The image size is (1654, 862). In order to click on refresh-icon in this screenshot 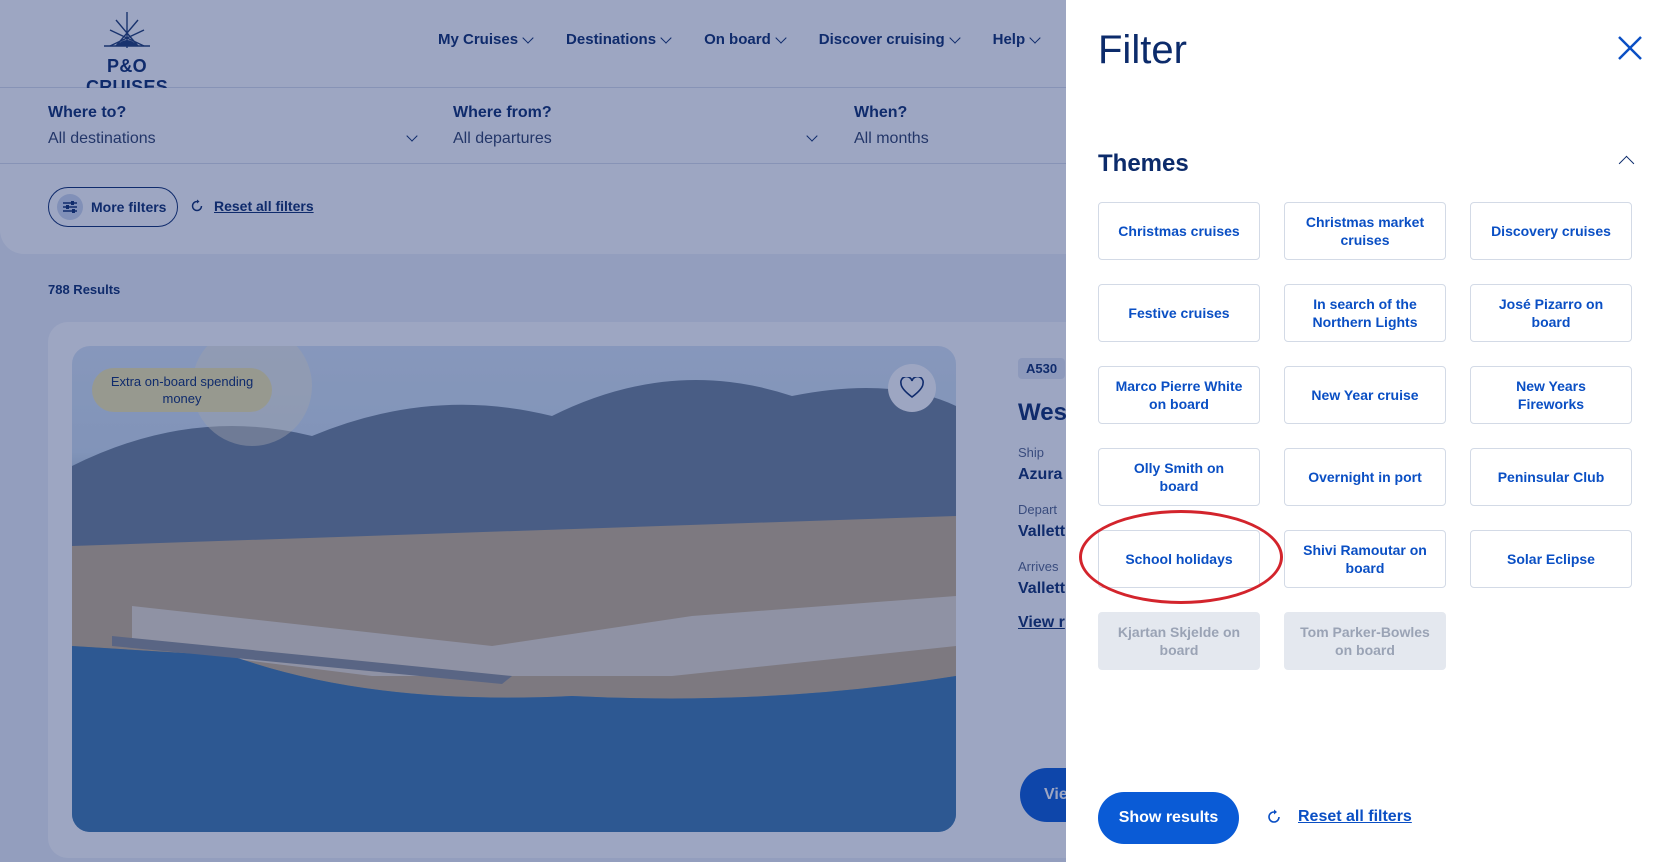, I will do `click(1274, 816)`.